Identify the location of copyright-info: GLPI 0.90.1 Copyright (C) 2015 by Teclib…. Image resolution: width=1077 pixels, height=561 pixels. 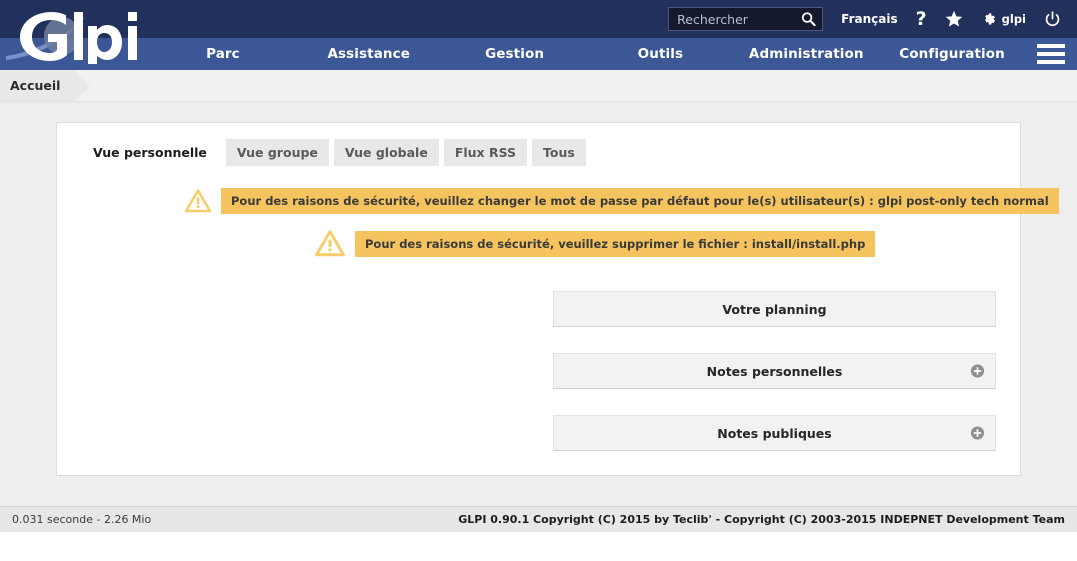
(761, 519).